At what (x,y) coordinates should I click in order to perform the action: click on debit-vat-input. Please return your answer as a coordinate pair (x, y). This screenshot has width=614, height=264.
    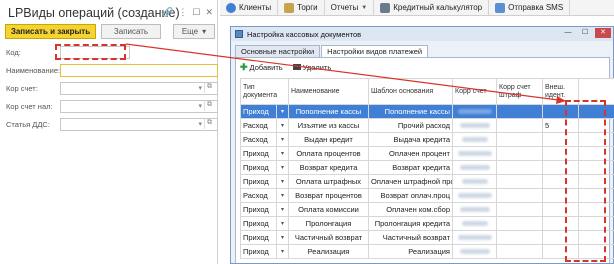
    Looking at the image, I should click on (139, 106).